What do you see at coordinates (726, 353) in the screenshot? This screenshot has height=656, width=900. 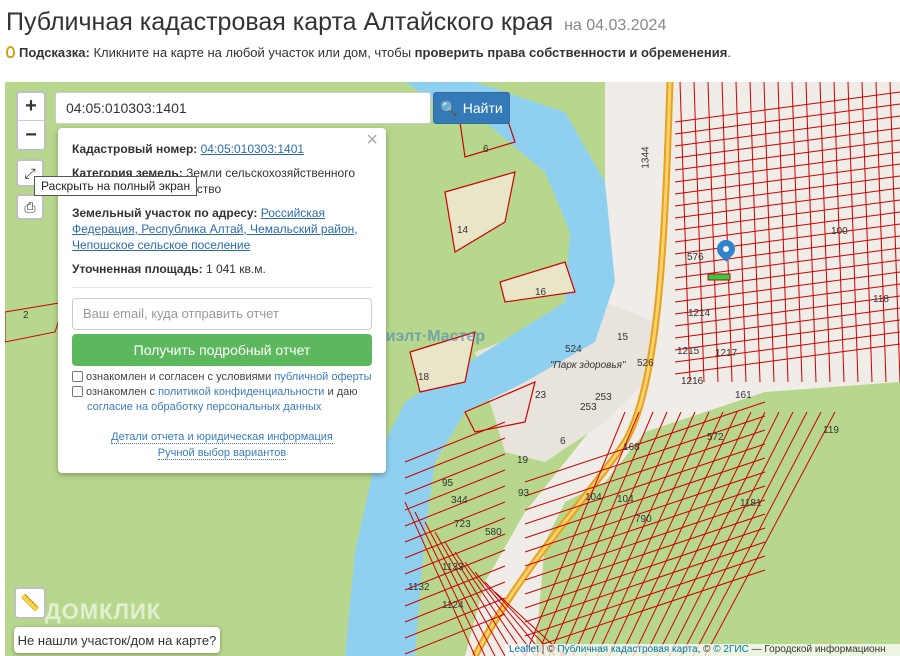 I see `map-label: 1217` at bounding box center [726, 353].